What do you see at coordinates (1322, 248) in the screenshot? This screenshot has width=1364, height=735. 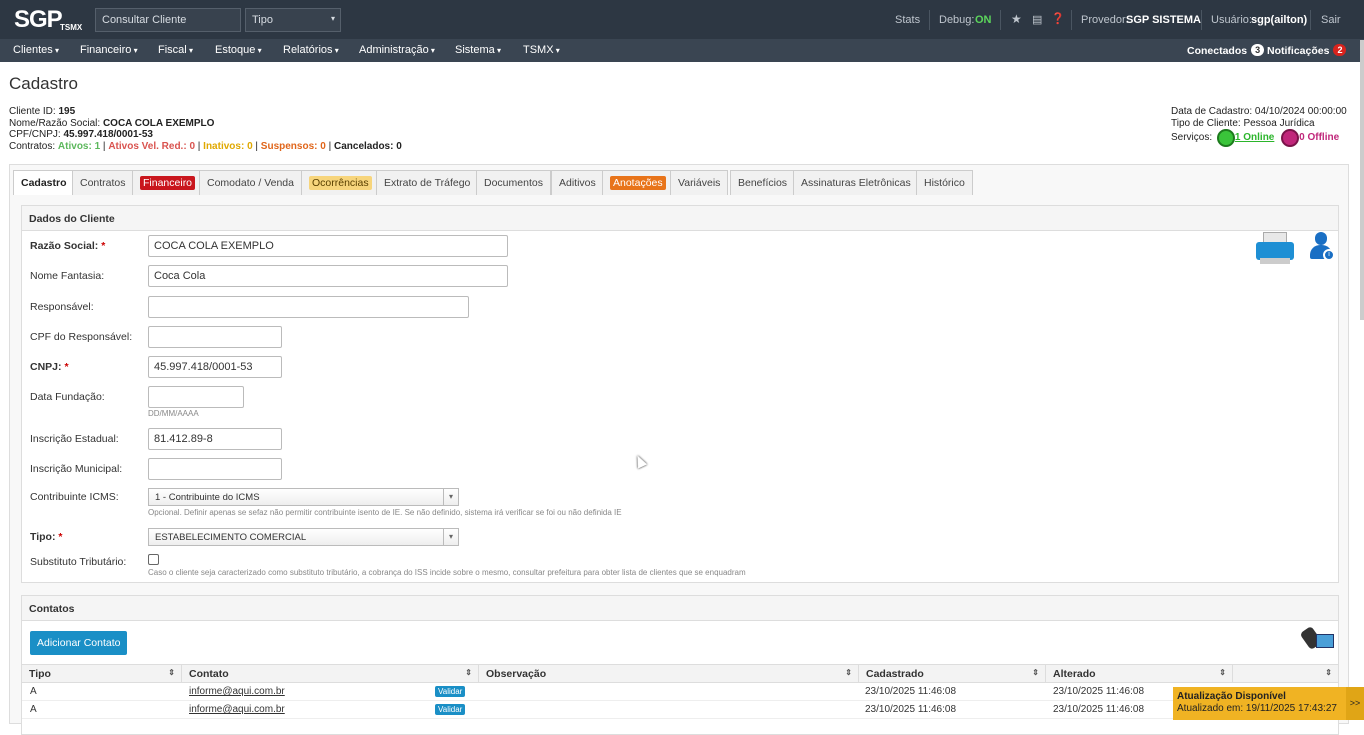 I see `user-info-icon: i` at bounding box center [1322, 248].